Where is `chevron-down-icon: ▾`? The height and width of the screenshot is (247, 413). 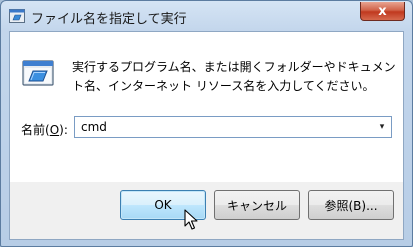 chevron-down-icon: ▾ is located at coordinates (382, 127).